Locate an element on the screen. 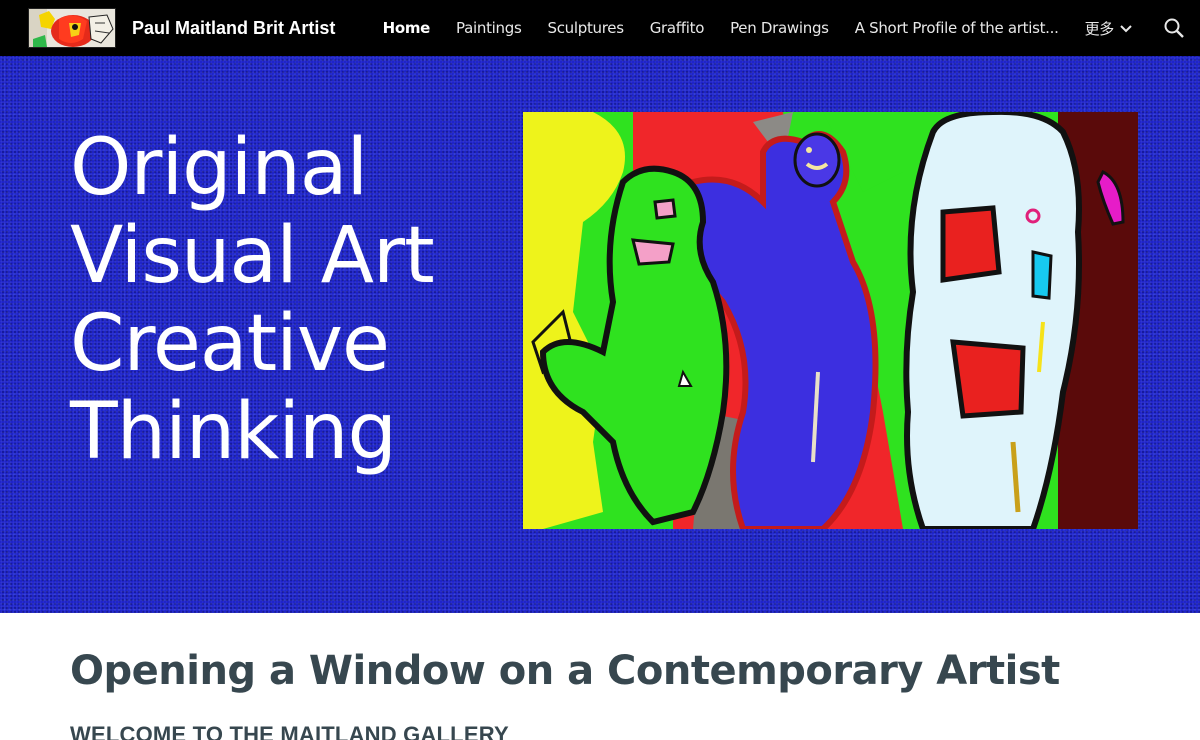 The image size is (1200, 740). search-icon is located at coordinates (1174, 28).